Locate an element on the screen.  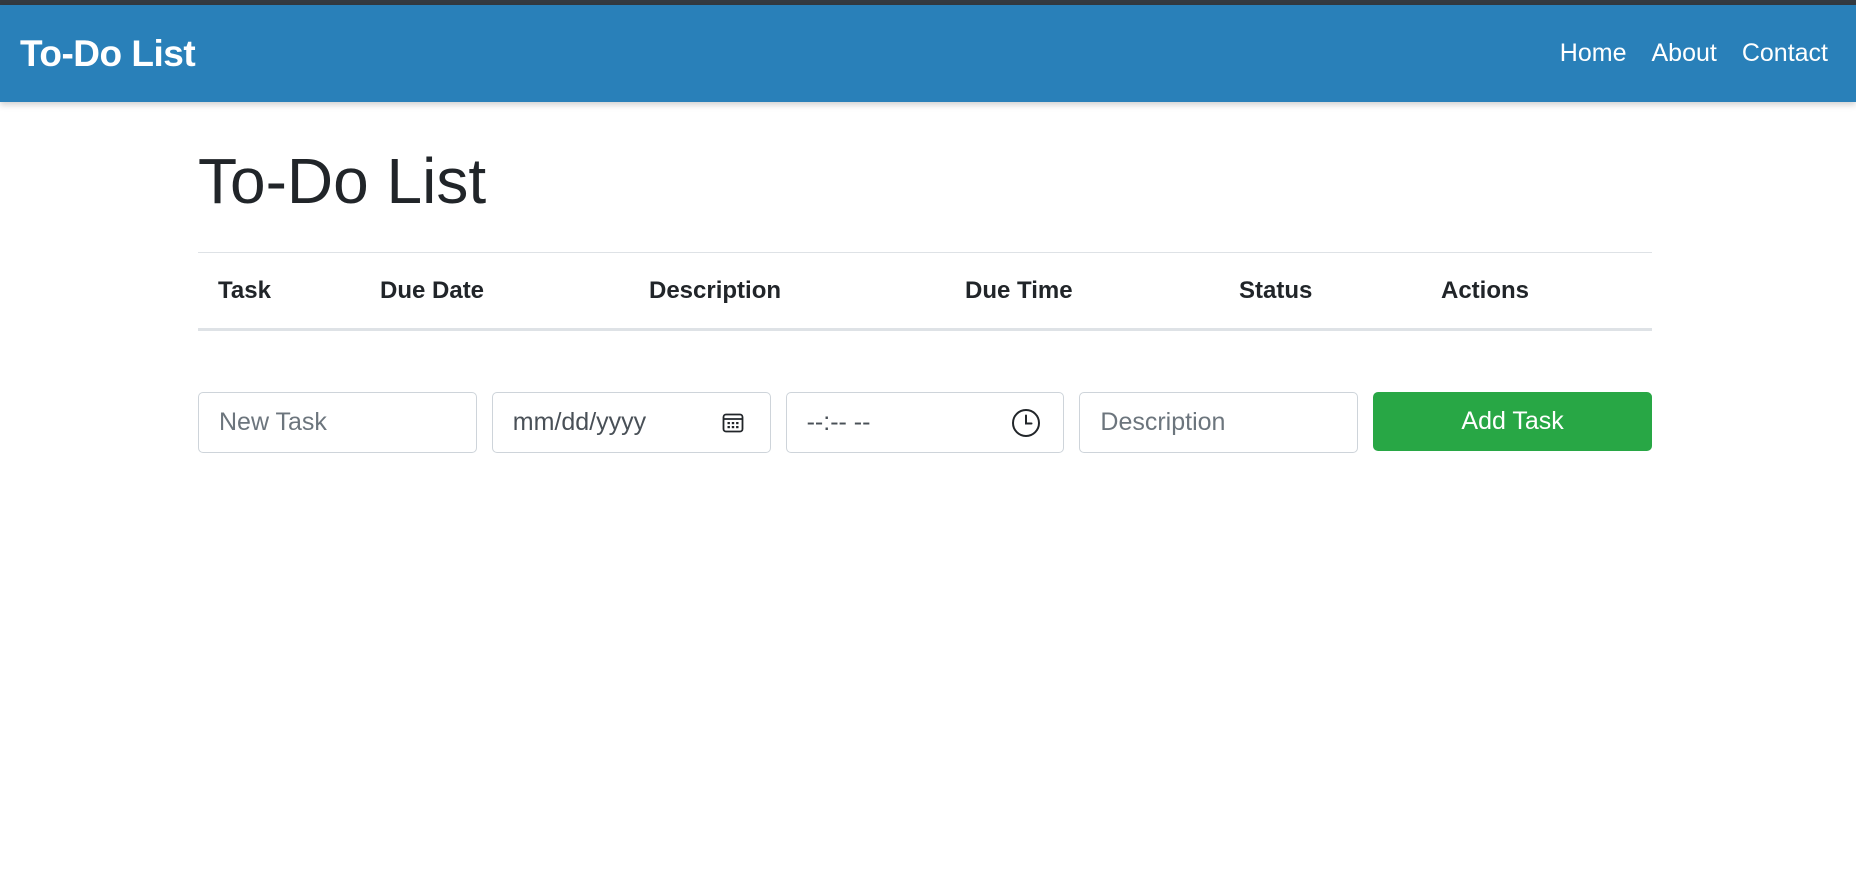
task-field is located at coordinates (337, 422).